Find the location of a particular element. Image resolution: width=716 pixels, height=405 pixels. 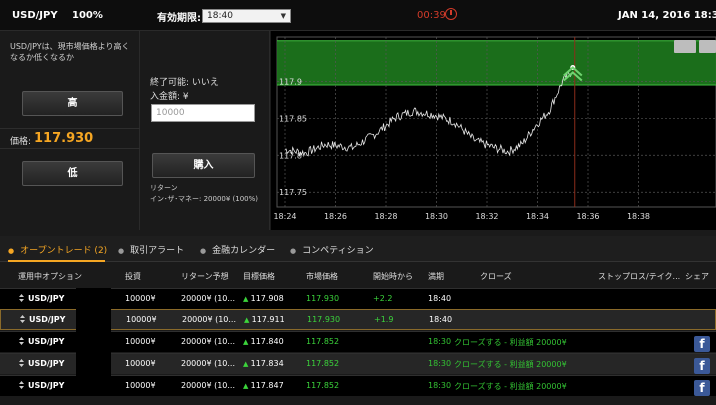

x-tick-label: 18:34 is located at coordinates (537, 216).